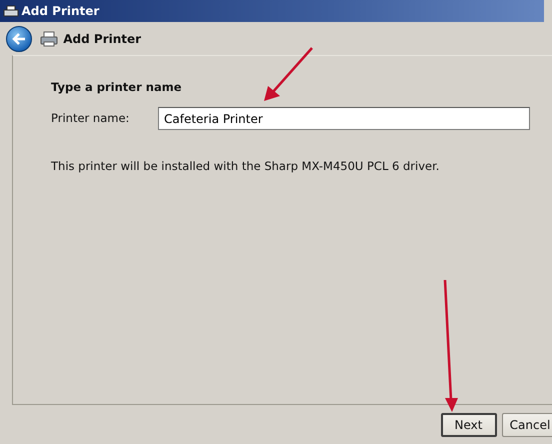  What do you see at coordinates (245, 166) in the screenshot?
I see `driver-note: This printer will be installed with the Sharp MX-M450U PCL 6 driver.` at bounding box center [245, 166].